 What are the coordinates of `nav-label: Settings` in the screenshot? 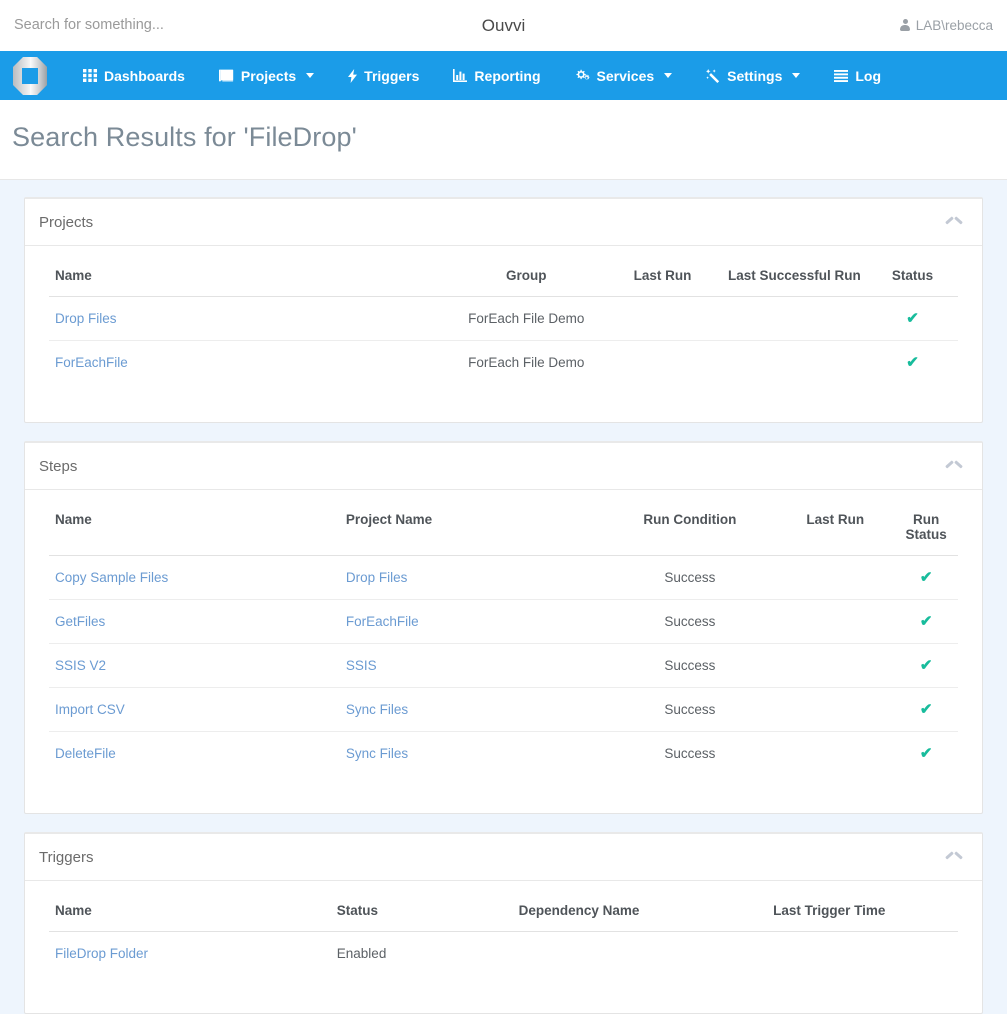 It's located at (755, 75).